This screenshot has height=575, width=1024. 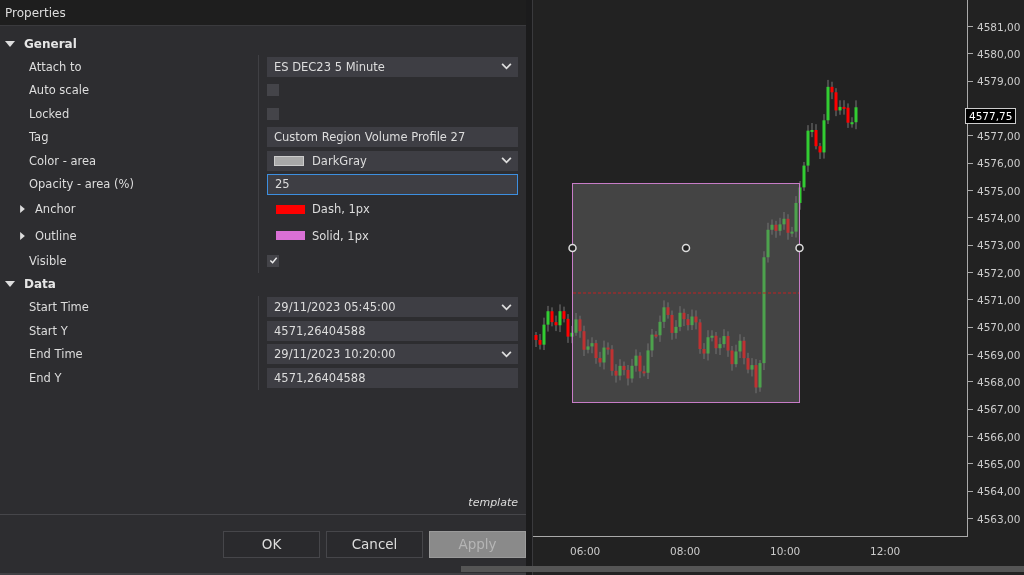 What do you see at coordinates (392, 137) in the screenshot?
I see `text-field: Custom Region Volume Profile 27` at bounding box center [392, 137].